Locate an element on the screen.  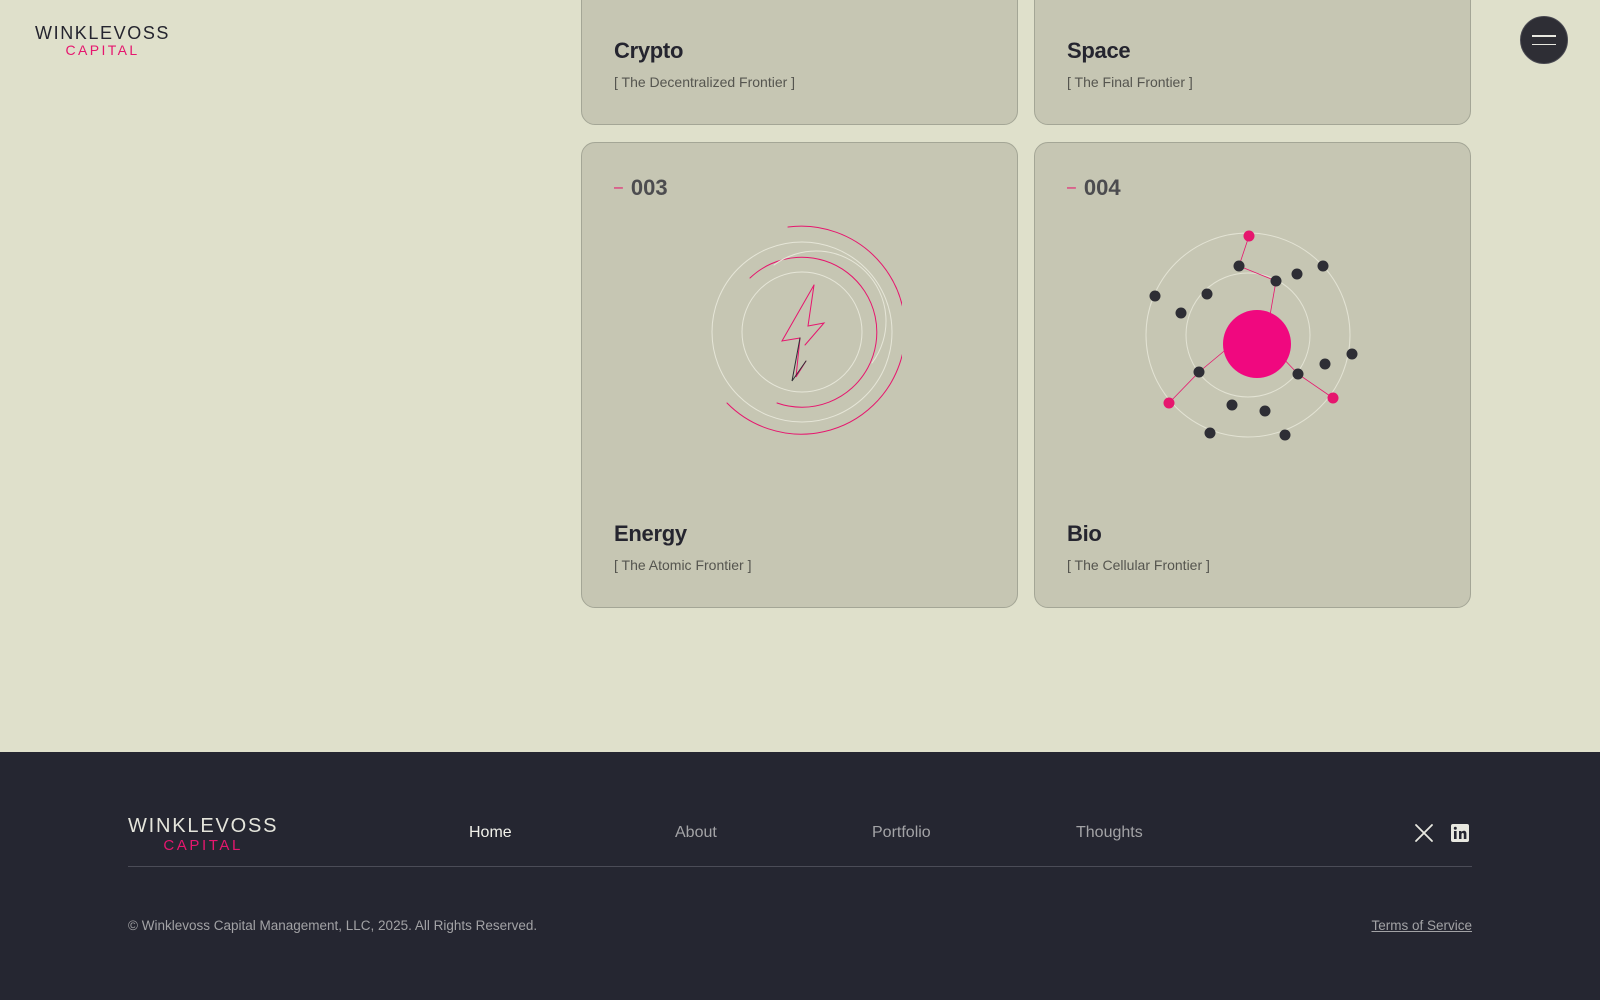
logo-line1: WINKLEVOSS is located at coordinates (103, 33).